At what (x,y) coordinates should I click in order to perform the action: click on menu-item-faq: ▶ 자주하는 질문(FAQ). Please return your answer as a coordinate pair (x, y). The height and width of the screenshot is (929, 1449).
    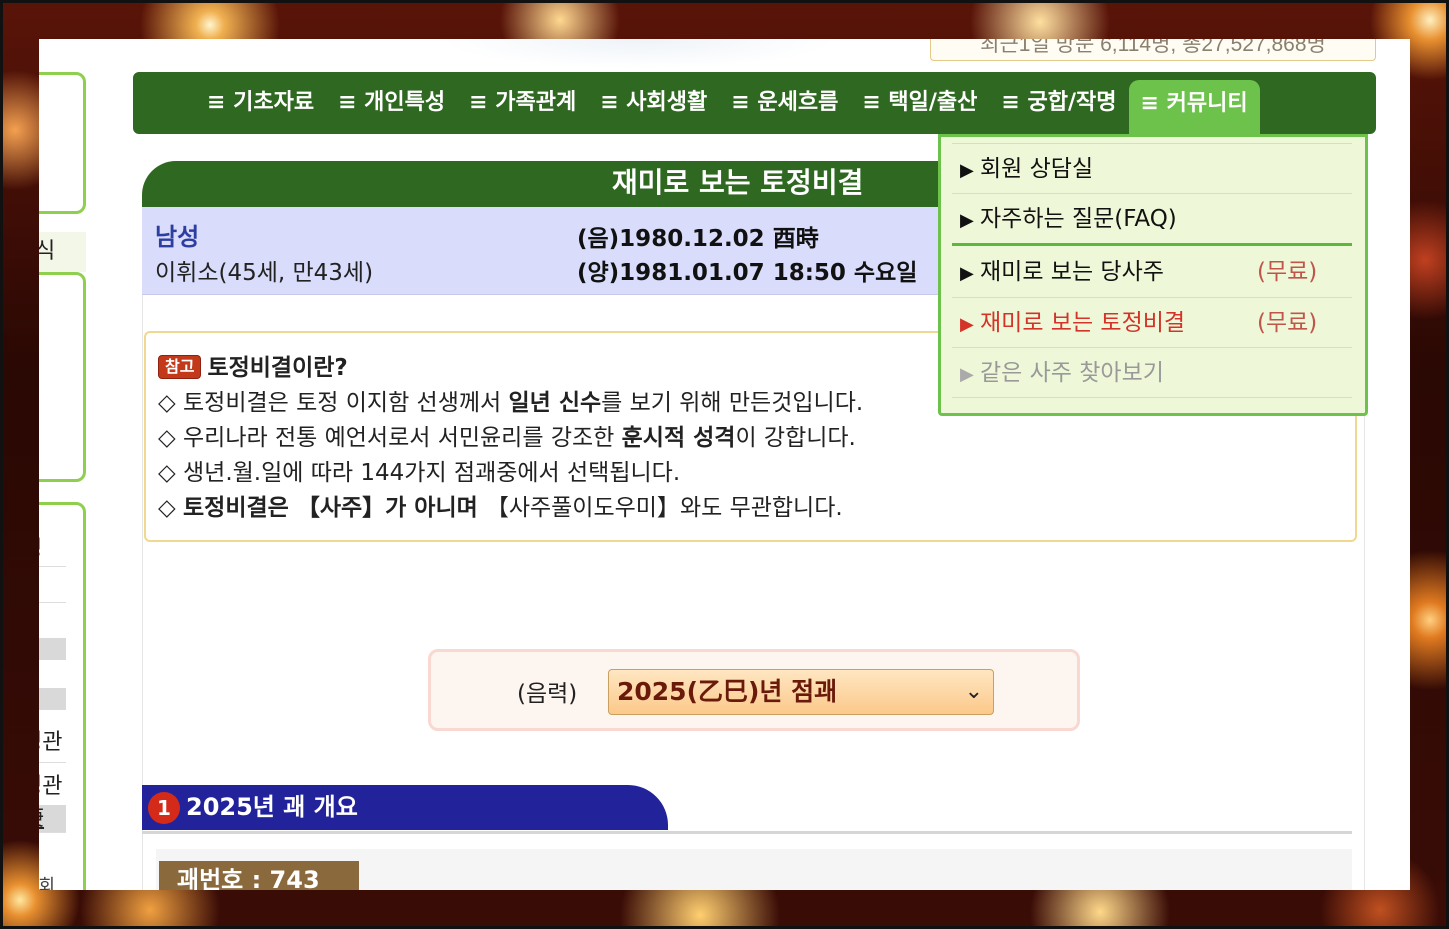
    Looking at the image, I should click on (1152, 218).